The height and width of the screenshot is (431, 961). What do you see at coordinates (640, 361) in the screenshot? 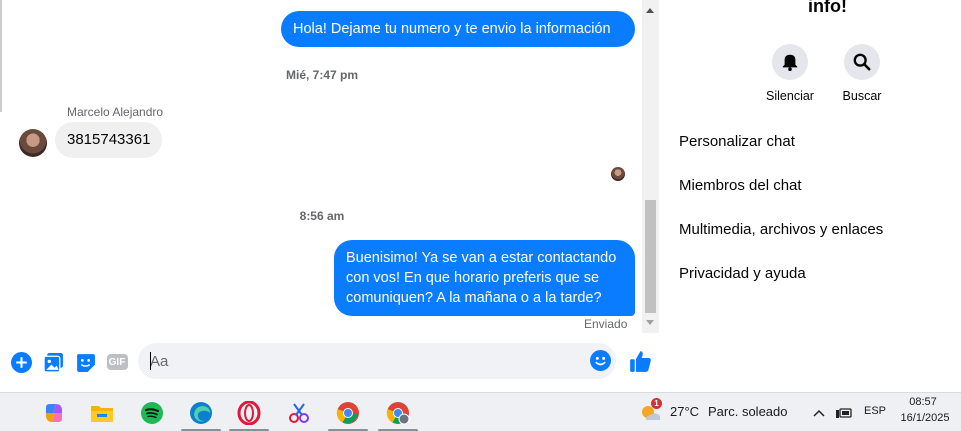
I see `like-icon` at bounding box center [640, 361].